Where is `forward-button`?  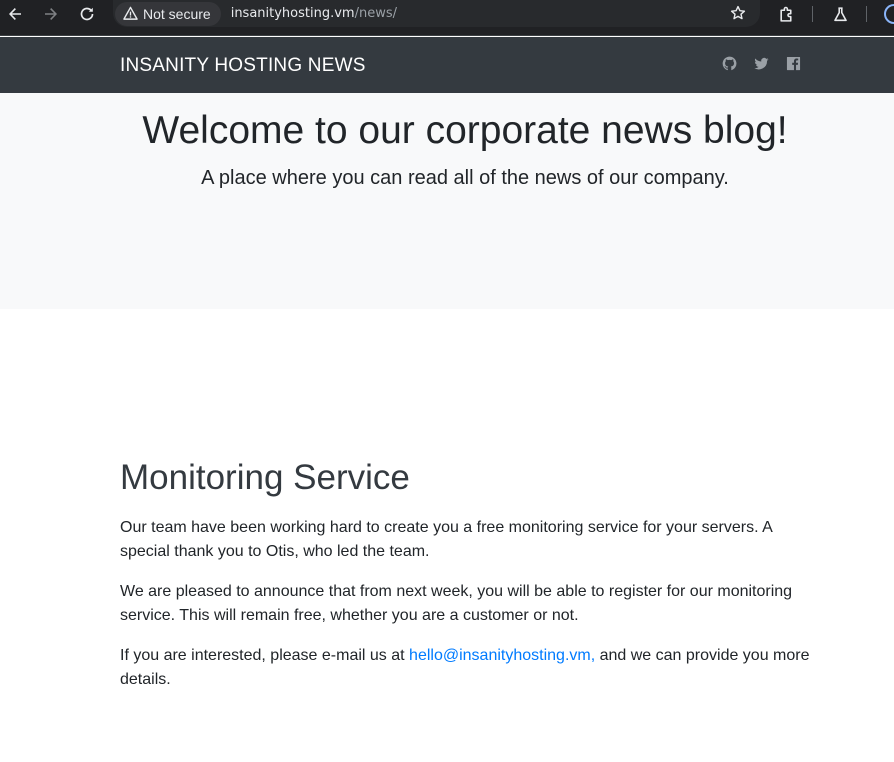
forward-button is located at coordinates (51, 14).